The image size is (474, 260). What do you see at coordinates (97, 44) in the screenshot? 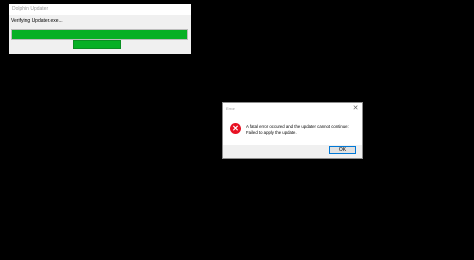
I see `updater-action-button` at bounding box center [97, 44].